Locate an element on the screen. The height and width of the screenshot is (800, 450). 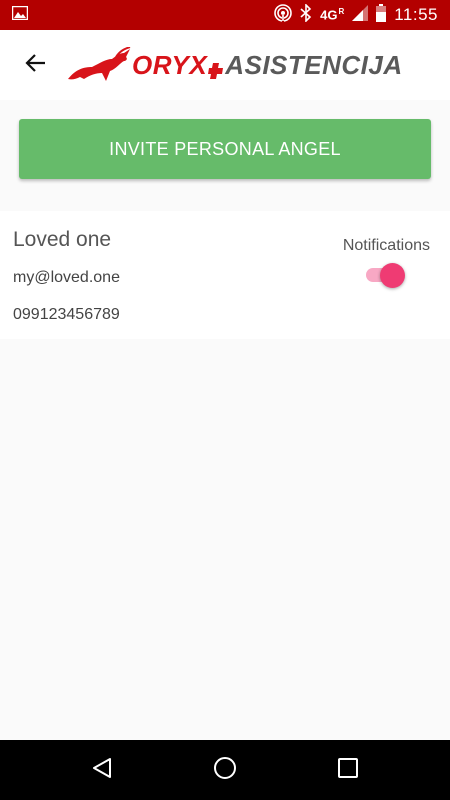
notifications-toggle is located at coordinates (386, 275).